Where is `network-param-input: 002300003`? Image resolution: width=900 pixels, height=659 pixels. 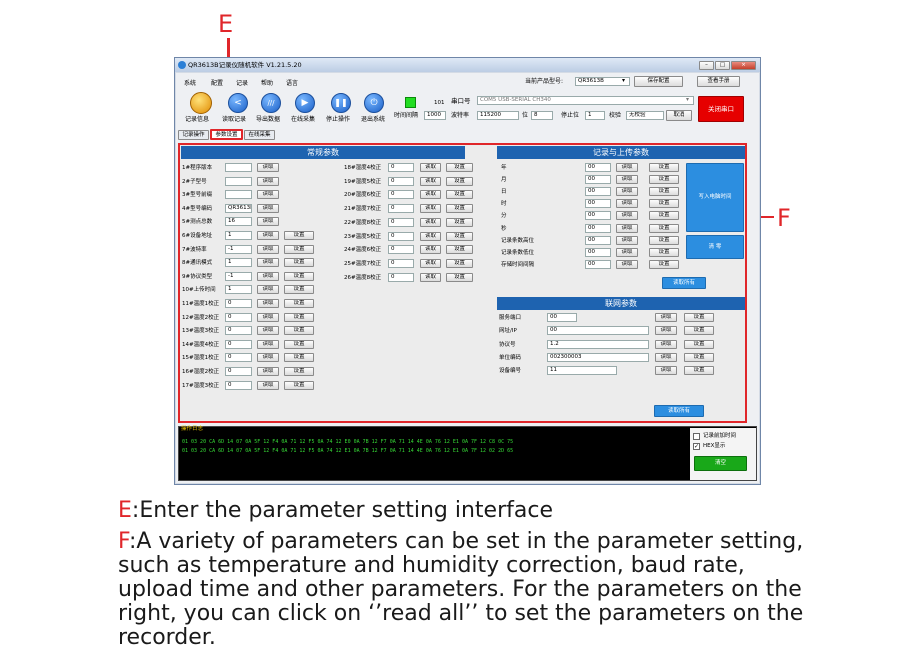 network-param-input: 002300003 is located at coordinates (598, 357).